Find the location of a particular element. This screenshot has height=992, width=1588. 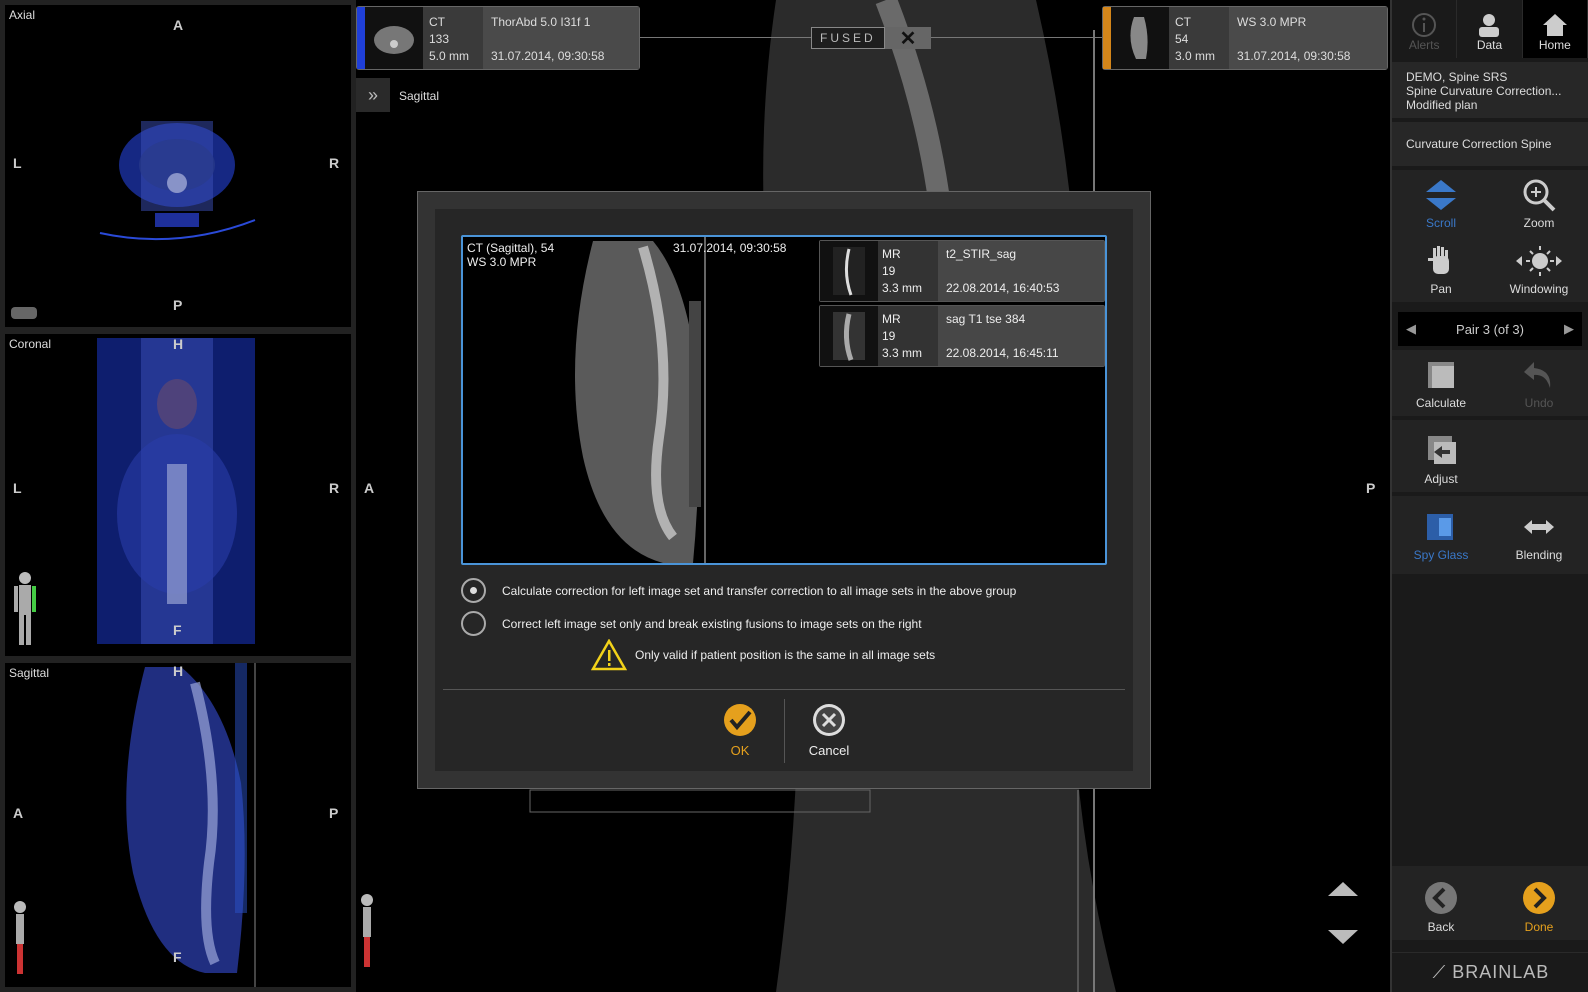

zoom-tool-button: Zoom is located at coordinates (1539, 203).